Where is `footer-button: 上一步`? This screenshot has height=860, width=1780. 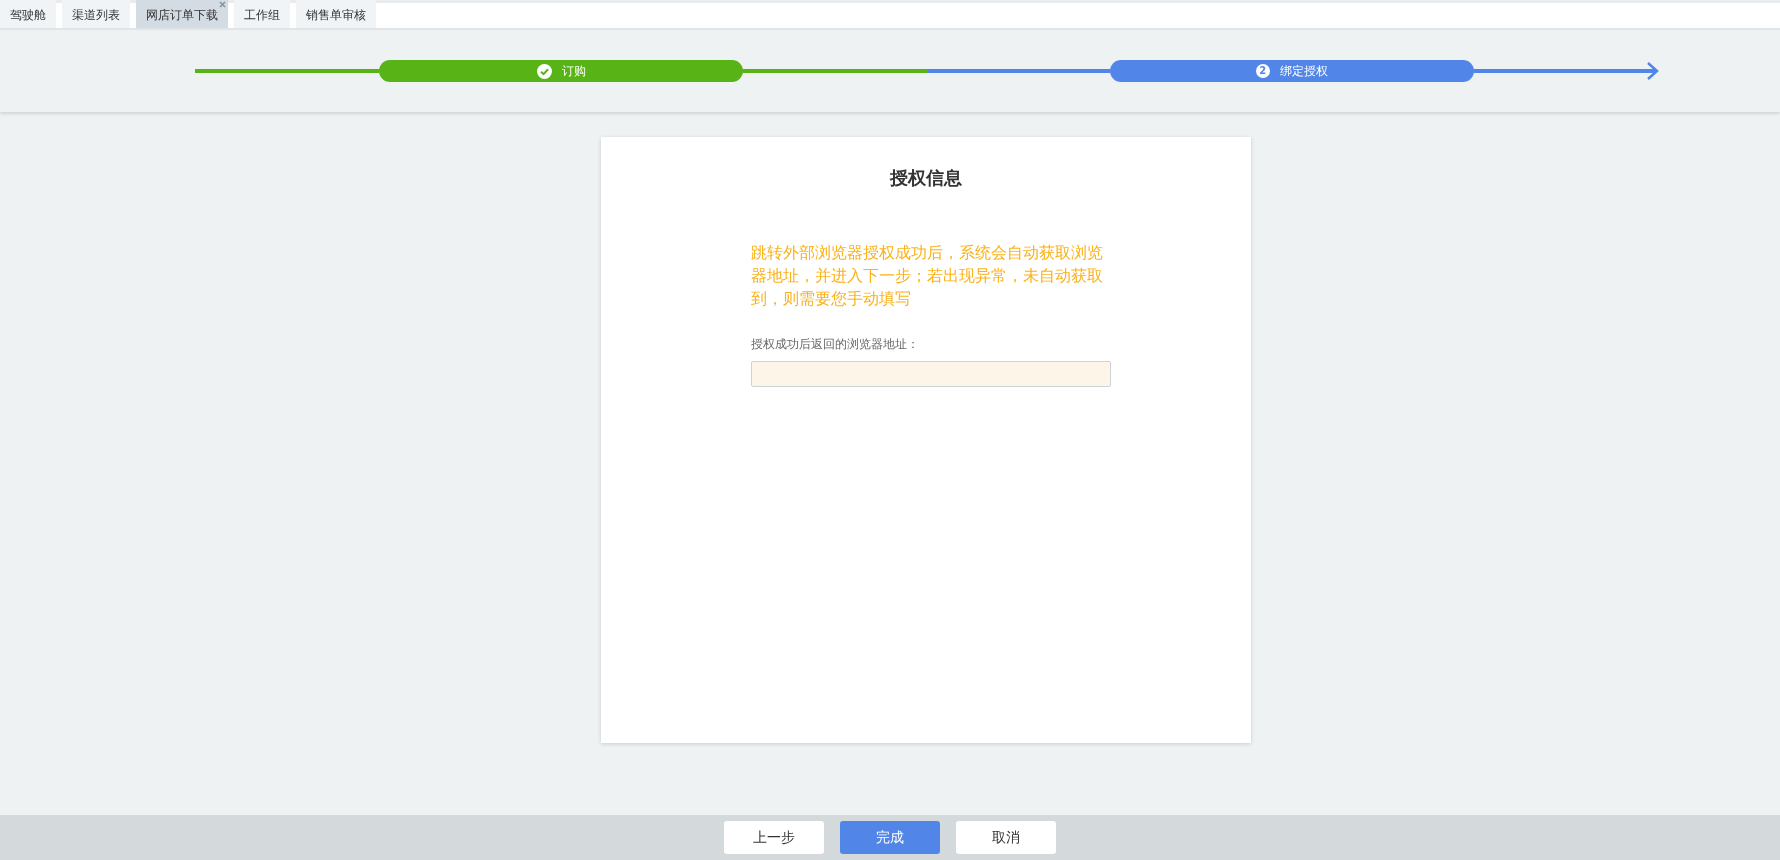 footer-button: 上一步 is located at coordinates (774, 837).